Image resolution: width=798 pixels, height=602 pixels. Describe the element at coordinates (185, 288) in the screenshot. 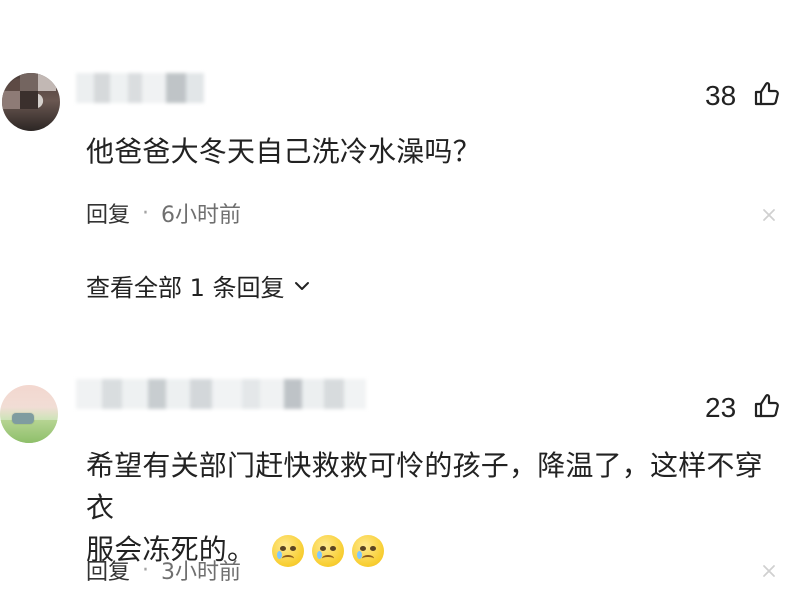

I see `view-all-replies-label: 查看全部 1 条回复` at that location.